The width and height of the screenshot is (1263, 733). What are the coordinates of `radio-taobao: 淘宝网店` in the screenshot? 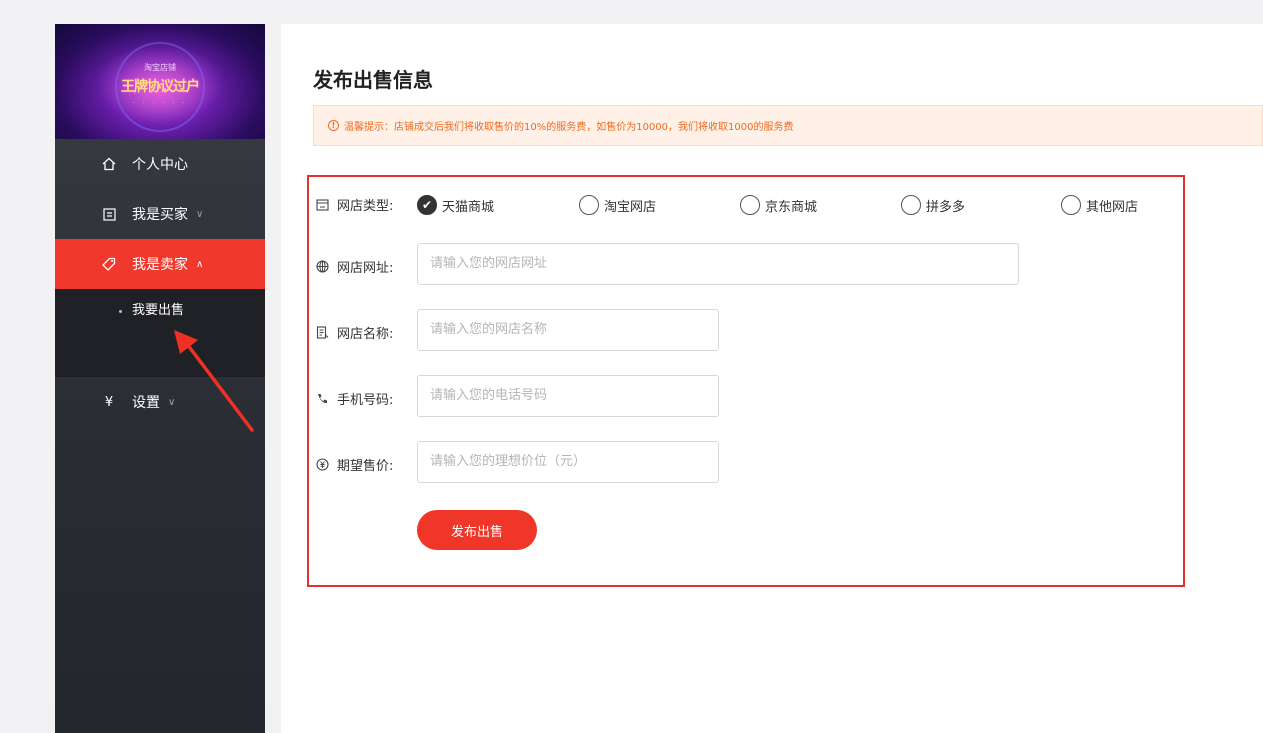 It's located at (617, 205).